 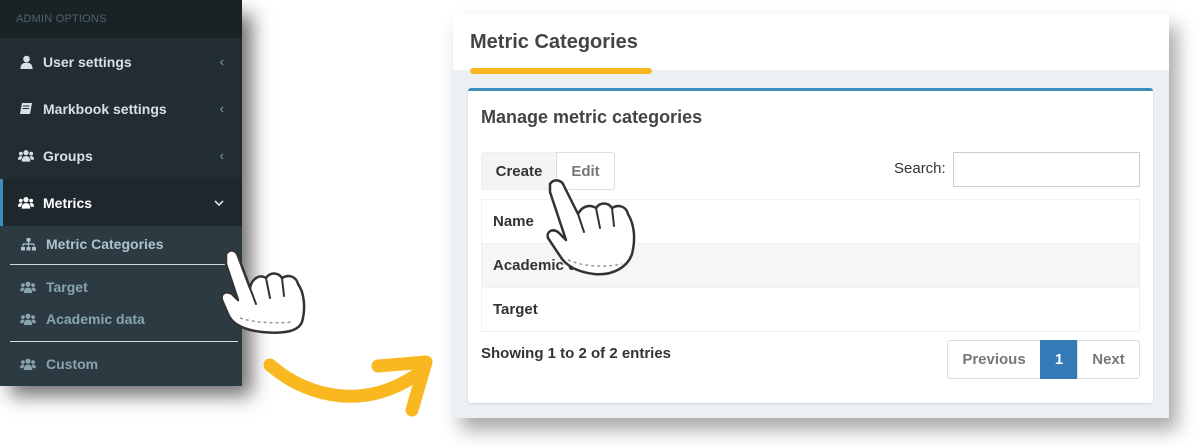 I want to click on sidebar-item-label: Metrics, so click(x=68, y=202).